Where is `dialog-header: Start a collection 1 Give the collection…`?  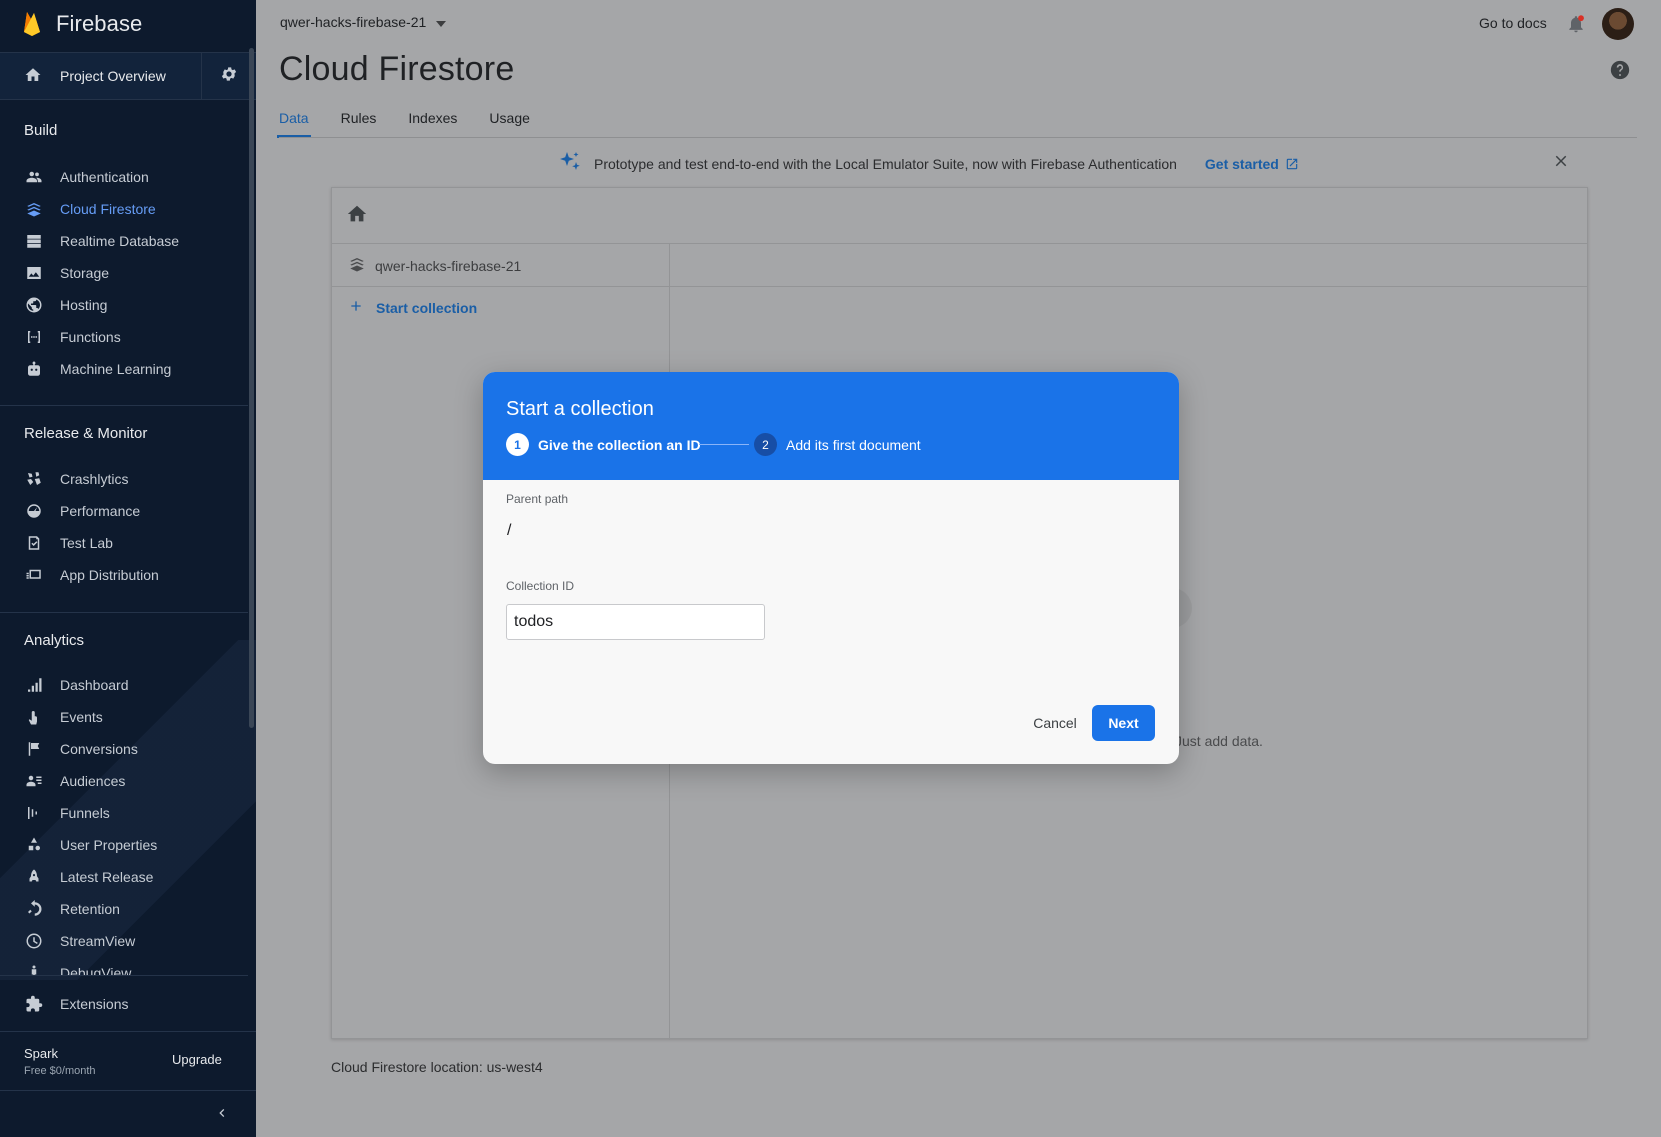 dialog-header: Start a collection 1 Give the collection… is located at coordinates (831, 426).